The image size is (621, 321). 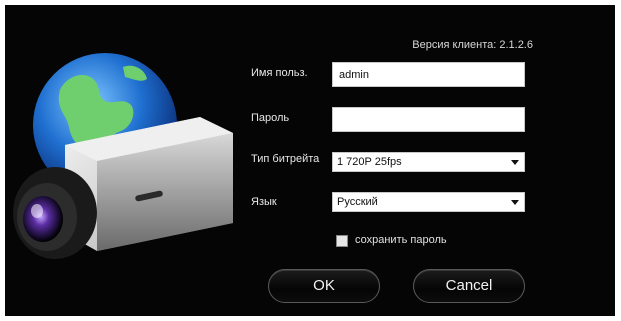 I want to click on cancel-button: Cancel, so click(x=469, y=286).